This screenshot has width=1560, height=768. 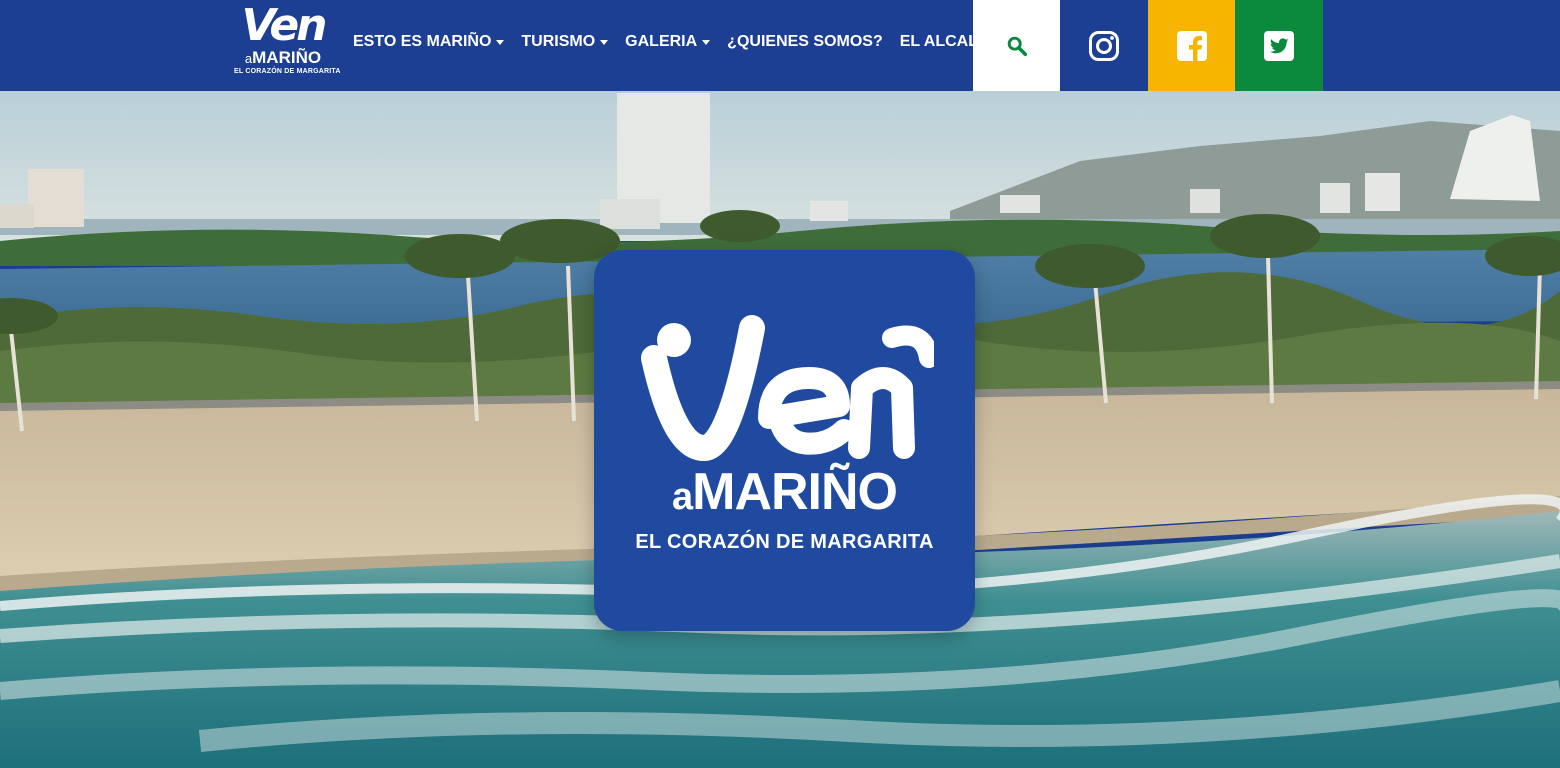 What do you see at coordinates (787, 388) in the screenshot?
I see `ven-logo-lettering` at bounding box center [787, 388].